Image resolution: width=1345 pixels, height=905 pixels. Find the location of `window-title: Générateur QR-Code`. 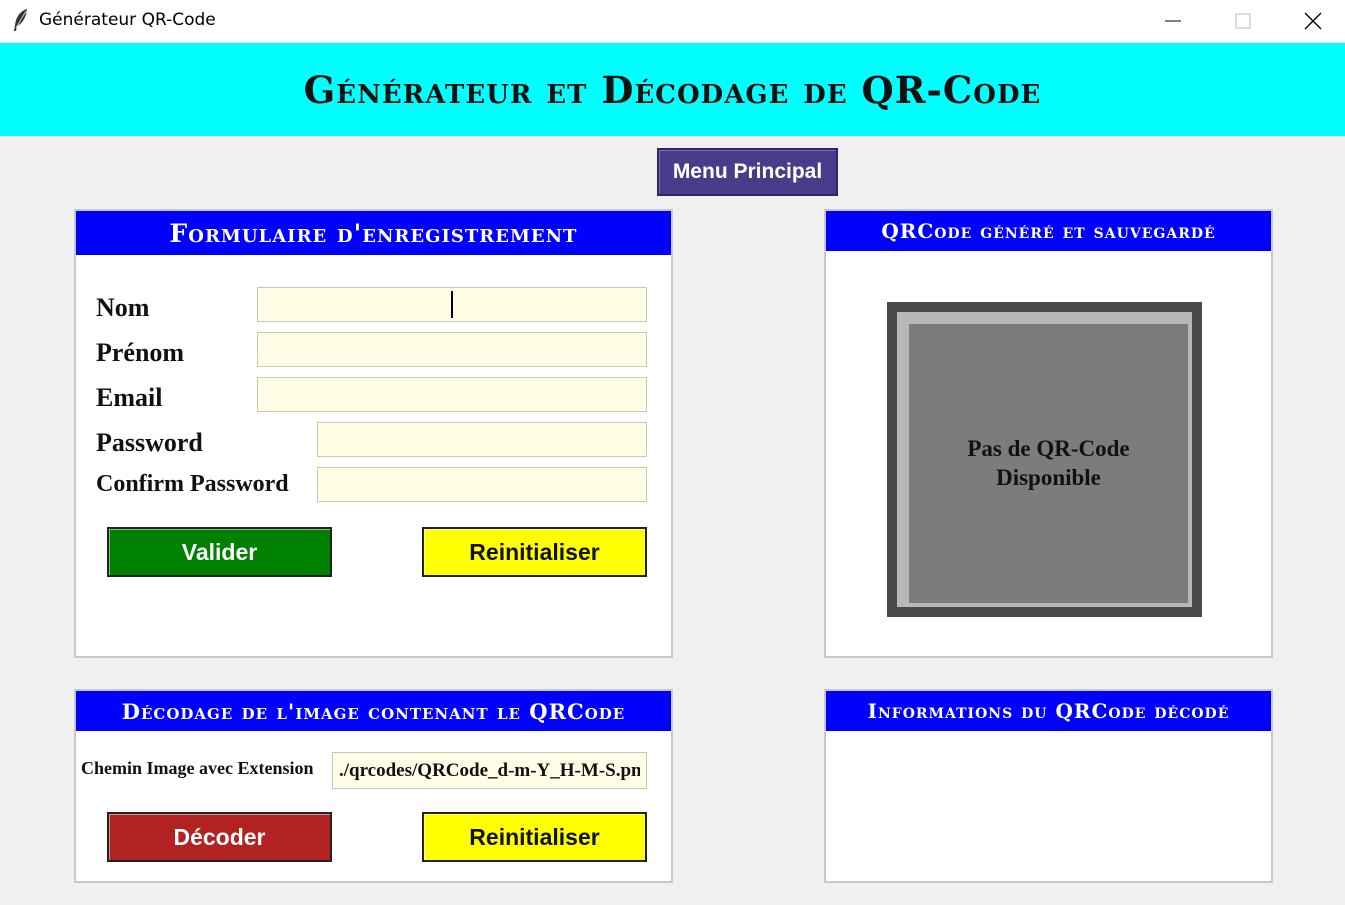

window-title: Générateur QR-Code is located at coordinates (127, 20).